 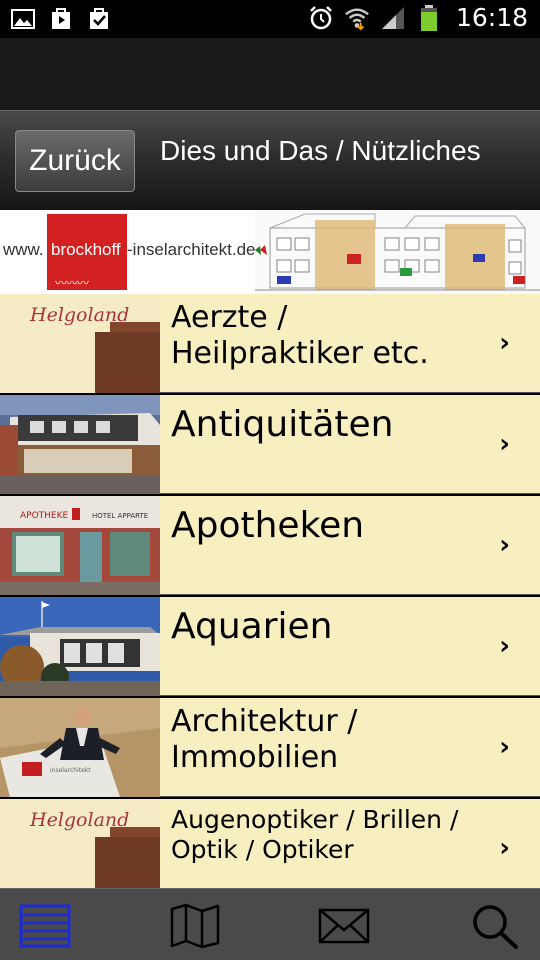 What do you see at coordinates (80, 545) in the screenshot?
I see `pharmacy-photo-thumbnail: APOTHEKE HOTEL APPARTE` at bounding box center [80, 545].